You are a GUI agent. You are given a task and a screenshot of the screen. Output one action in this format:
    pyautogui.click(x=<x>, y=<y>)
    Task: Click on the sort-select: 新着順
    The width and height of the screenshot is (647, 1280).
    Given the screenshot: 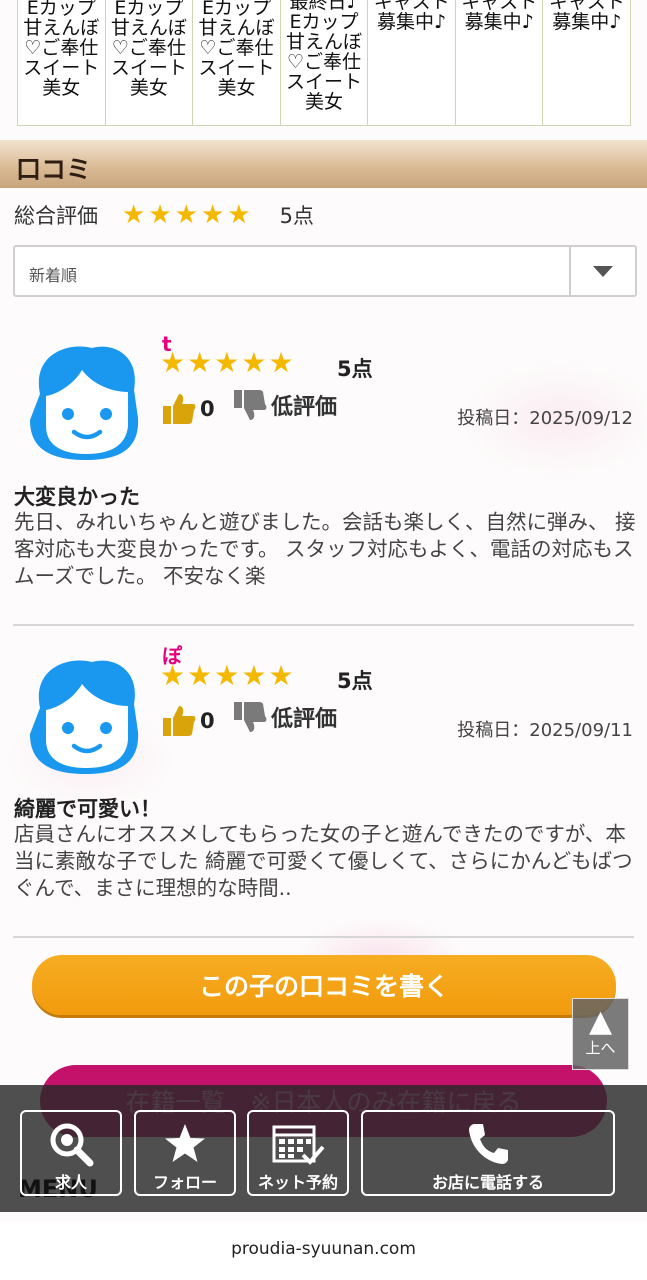 What is the action you would take?
    pyautogui.click(x=325, y=271)
    